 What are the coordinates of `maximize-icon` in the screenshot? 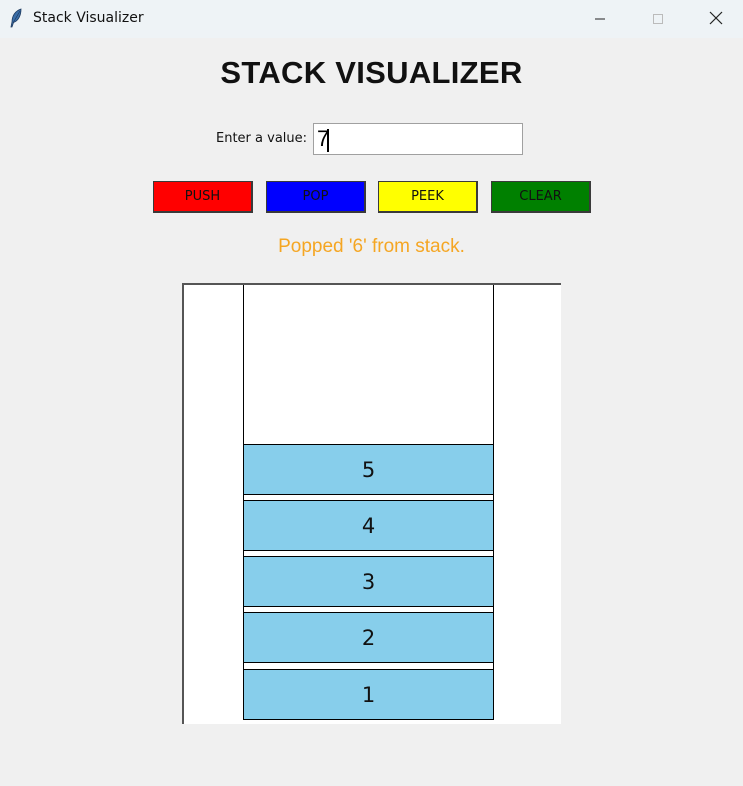 It's located at (658, 19).